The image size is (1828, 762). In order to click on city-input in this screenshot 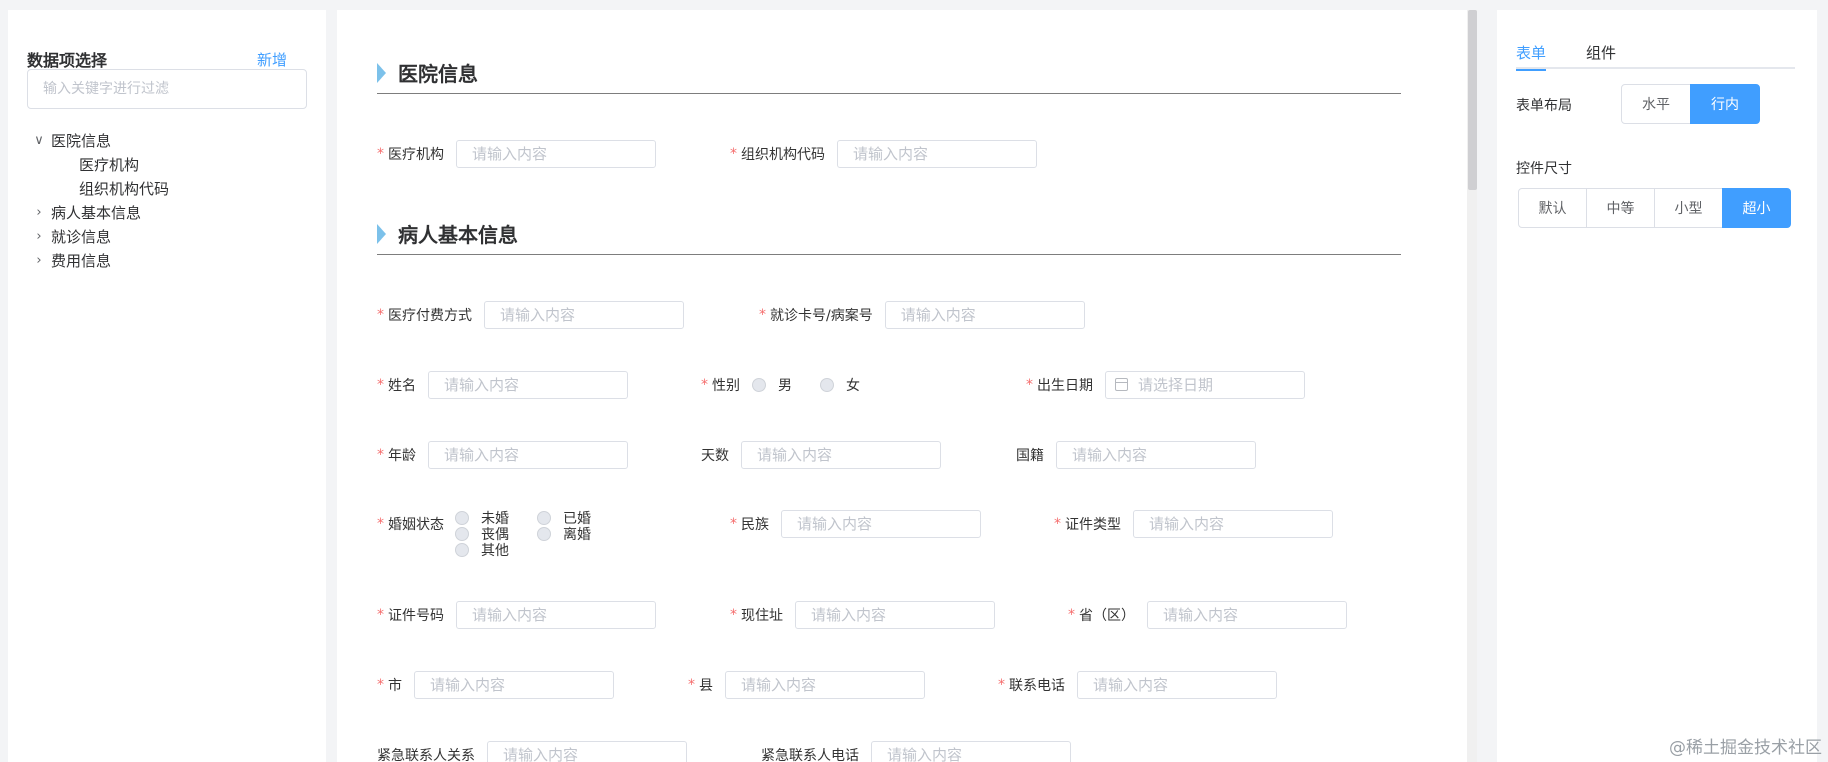, I will do `click(514, 685)`.